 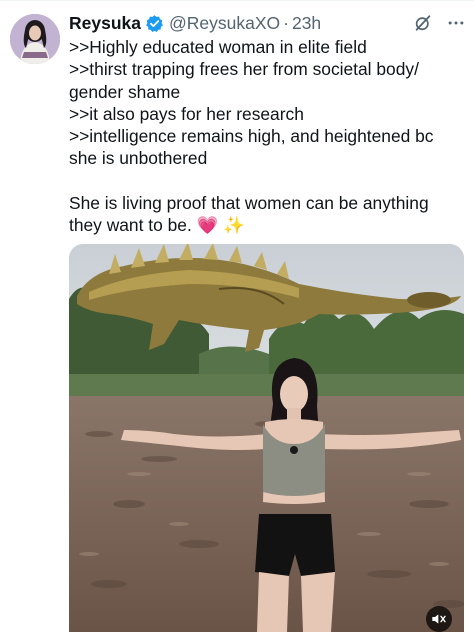 What do you see at coordinates (456, 25) in the screenshot?
I see `more-icon` at bounding box center [456, 25].